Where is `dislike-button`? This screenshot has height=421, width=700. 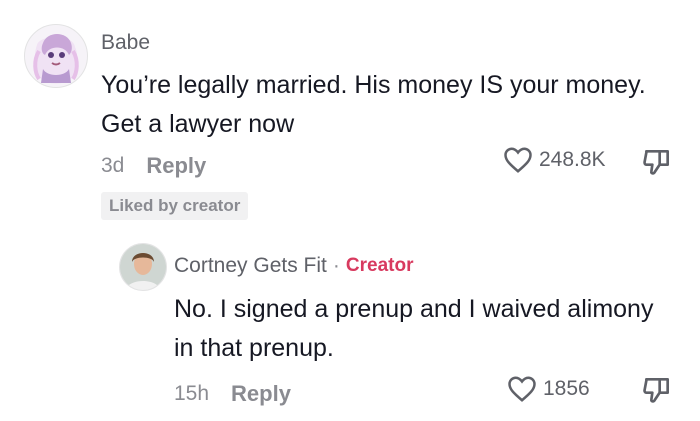 dislike-button is located at coordinates (657, 164).